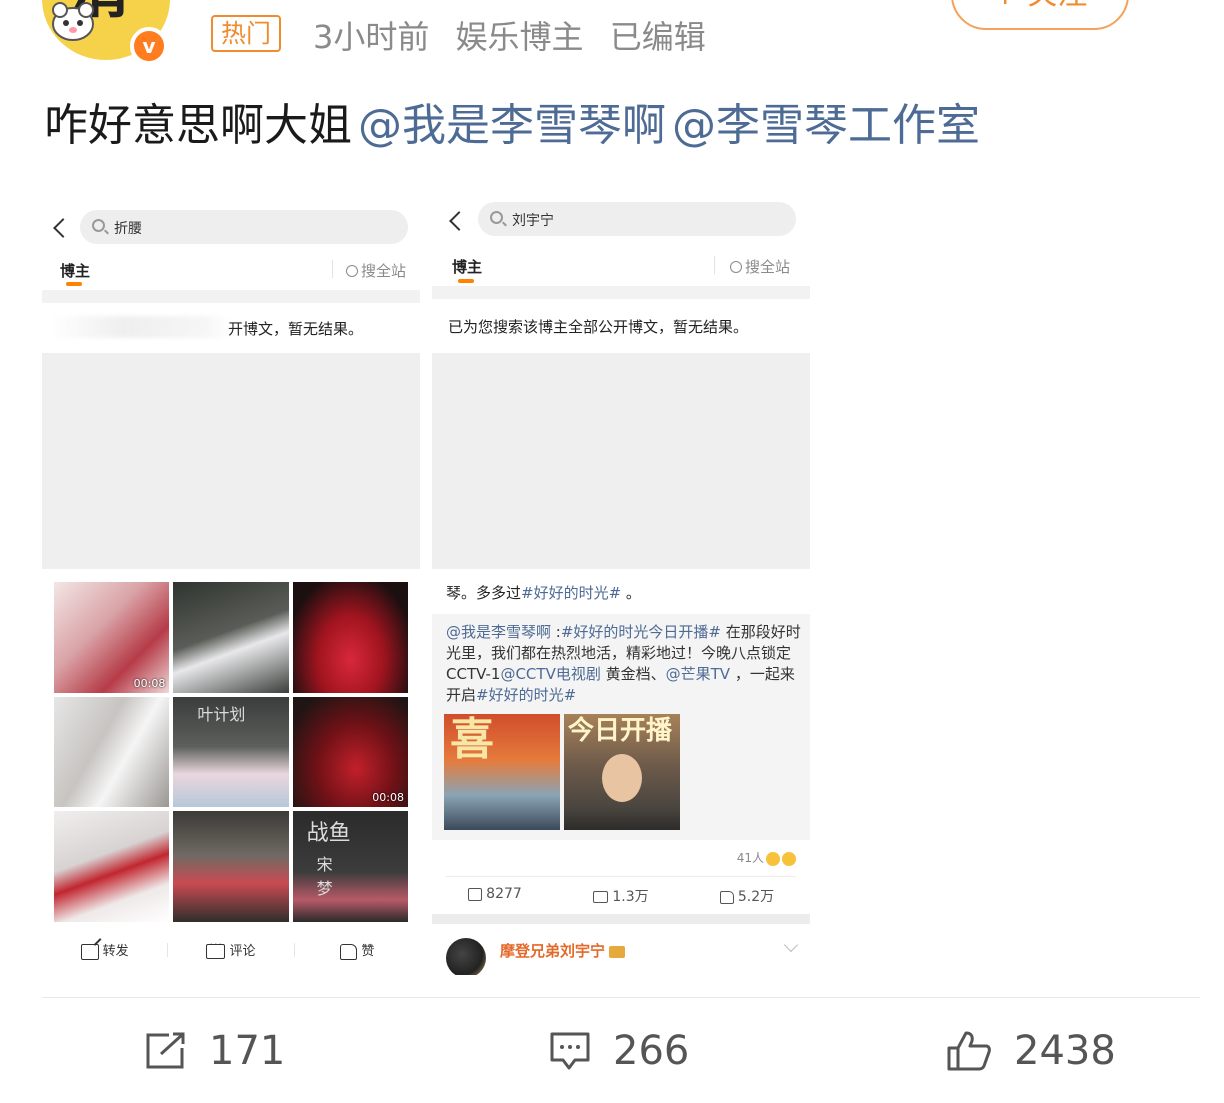  What do you see at coordinates (221, 714) in the screenshot?
I see `chalk-text: 叶计划` at bounding box center [221, 714].